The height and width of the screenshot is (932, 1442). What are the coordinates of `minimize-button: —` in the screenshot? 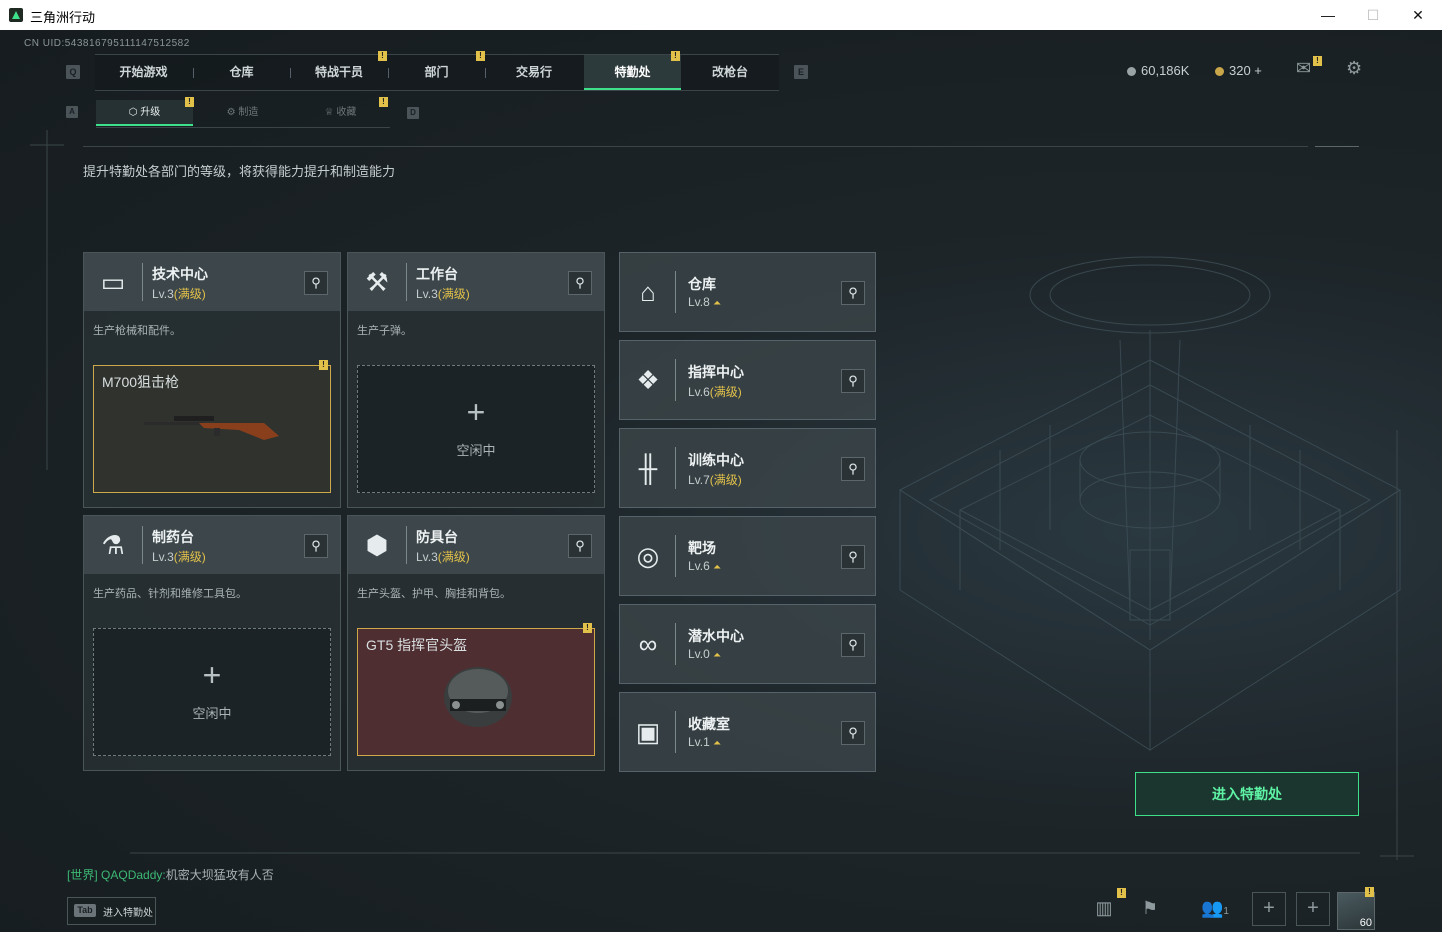 It's located at (1328, 15).